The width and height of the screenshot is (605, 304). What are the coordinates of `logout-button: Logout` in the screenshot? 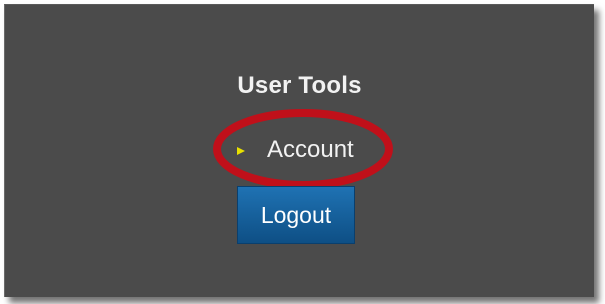 It's located at (296, 215).